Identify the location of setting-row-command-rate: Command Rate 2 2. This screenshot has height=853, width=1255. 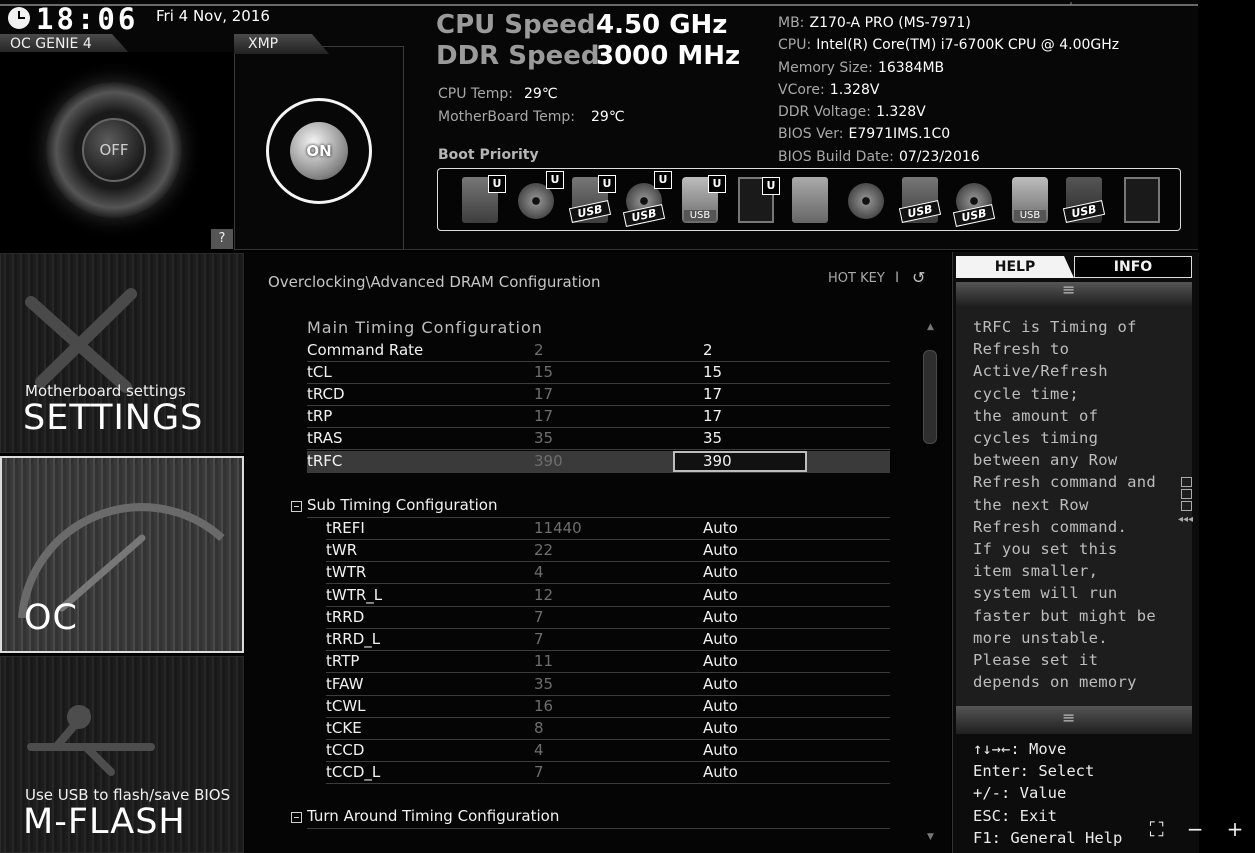
(598, 351).